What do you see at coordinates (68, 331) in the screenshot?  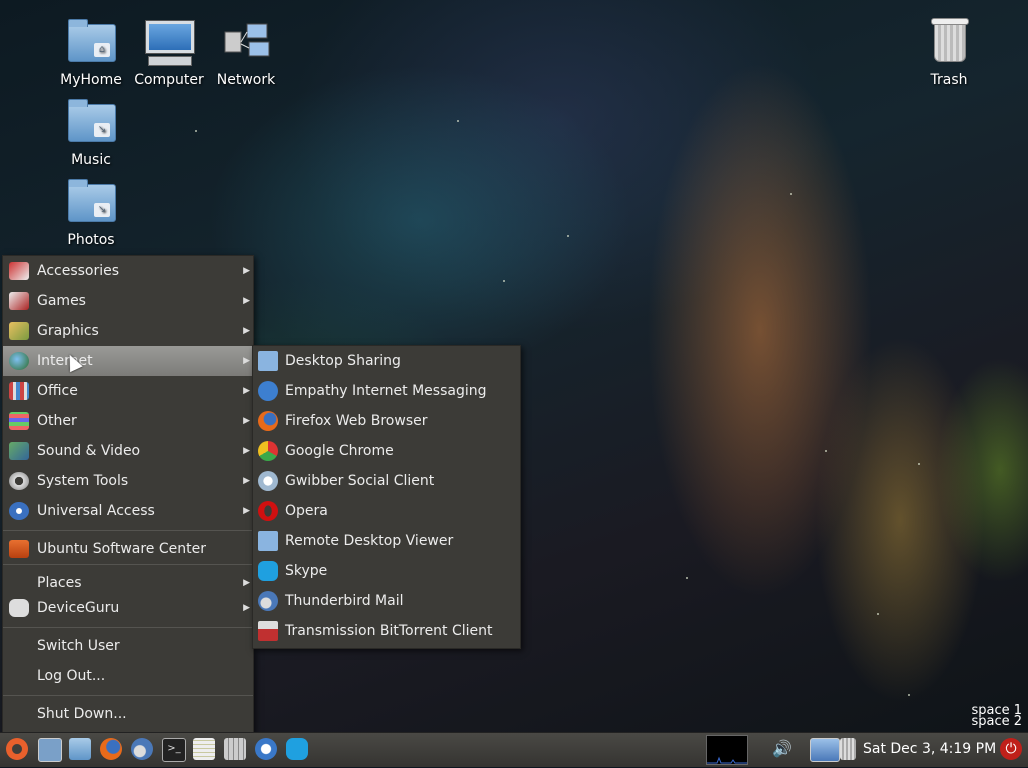 I see `menu-item-label: Graphics` at bounding box center [68, 331].